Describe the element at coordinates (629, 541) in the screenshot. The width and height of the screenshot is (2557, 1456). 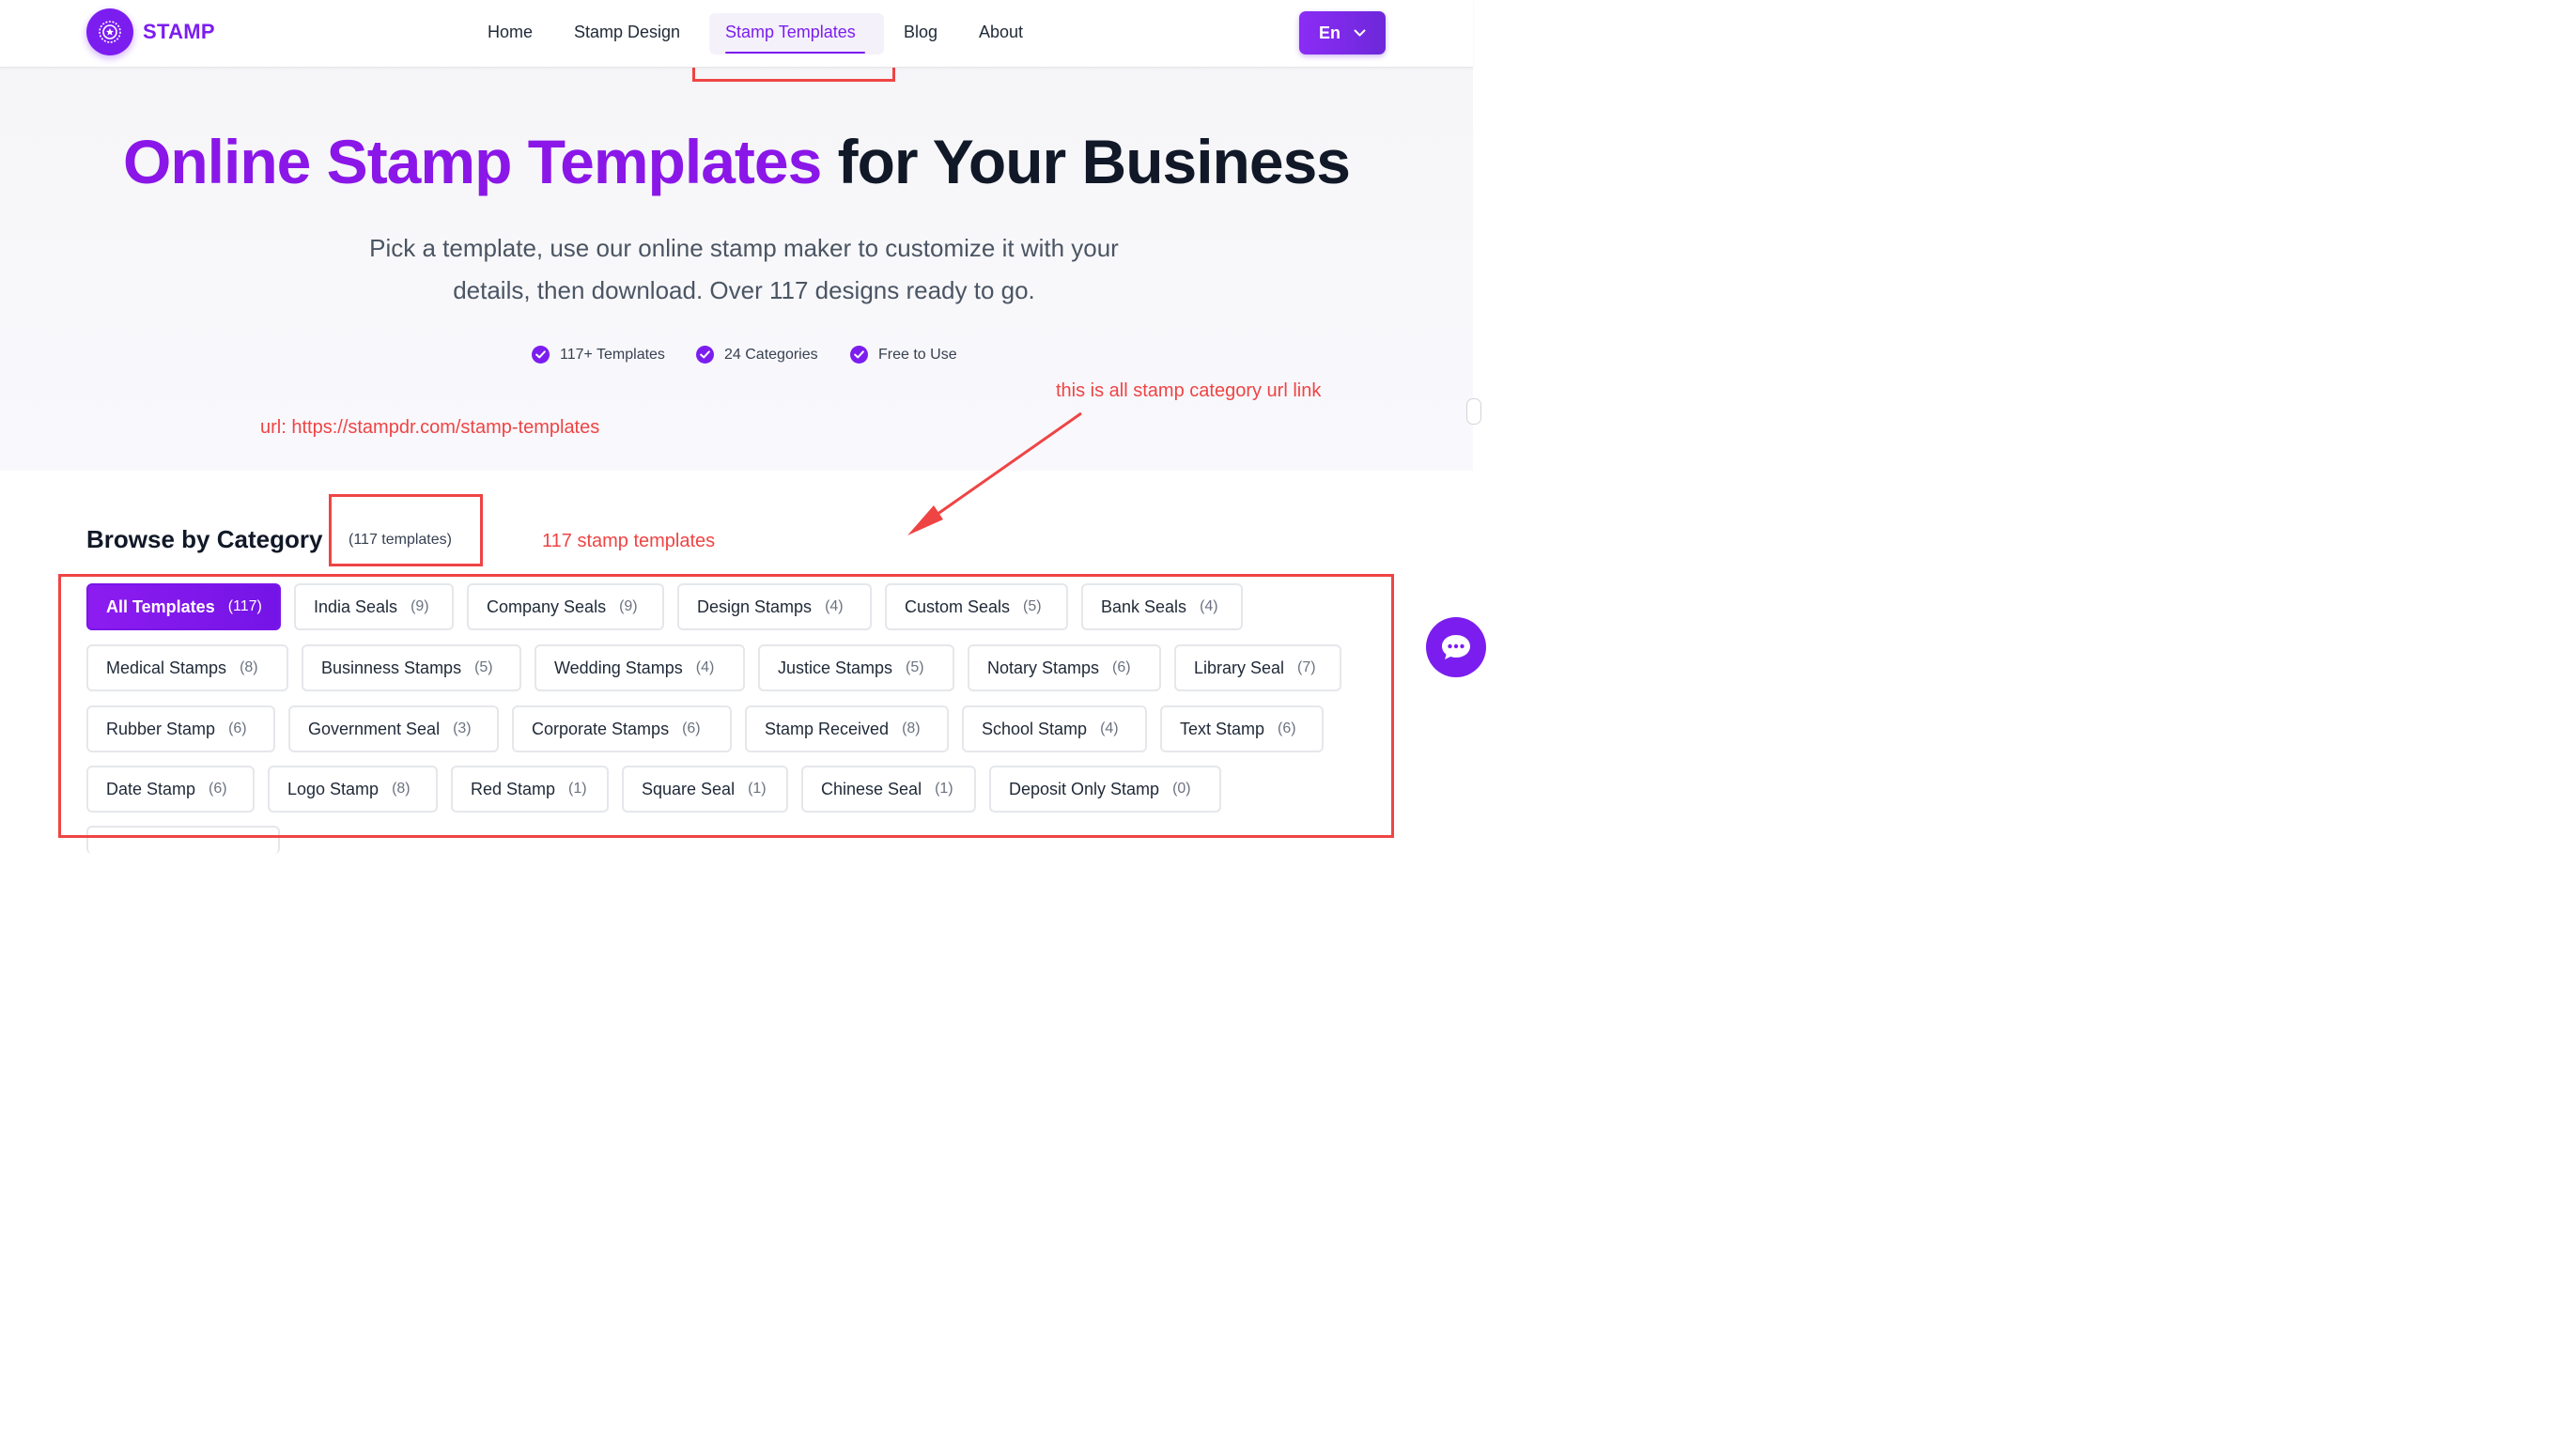
I see `annotation-count-note: 117 stamp templates` at that location.